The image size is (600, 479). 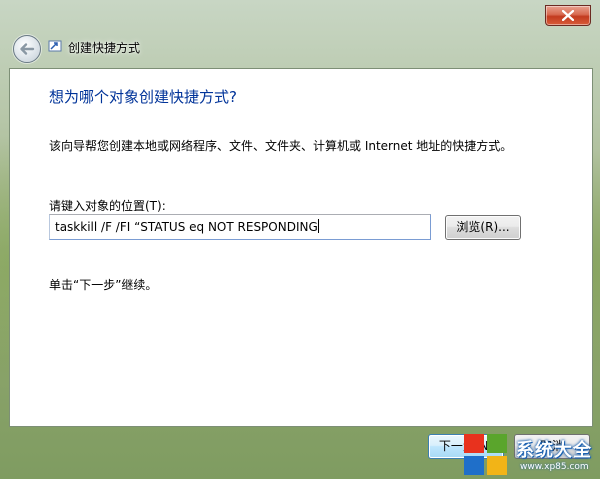 What do you see at coordinates (485, 454) in the screenshot?
I see `windows-logo-icon` at bounding box center [485, 454].